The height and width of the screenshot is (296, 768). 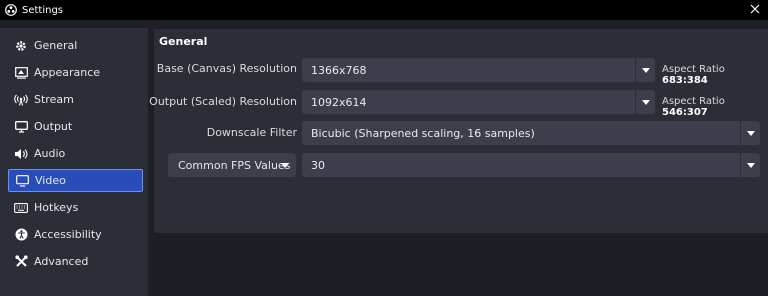 I want to click on sidebar-item-label: Accessibility, so click(x=68, y=234).